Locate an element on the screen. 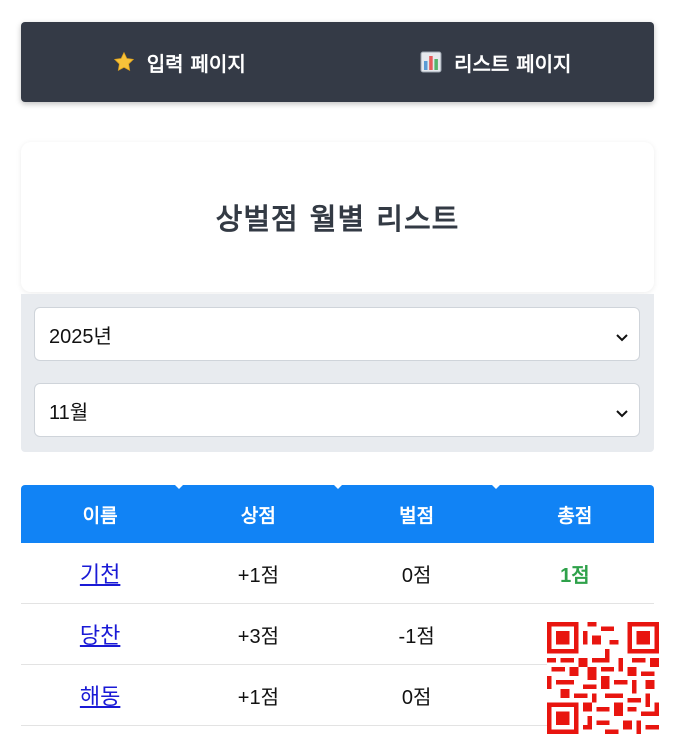 The width and height of the screenshot is (673, 748). cell-demerit: -1점 is located at coordinates (416, 636).